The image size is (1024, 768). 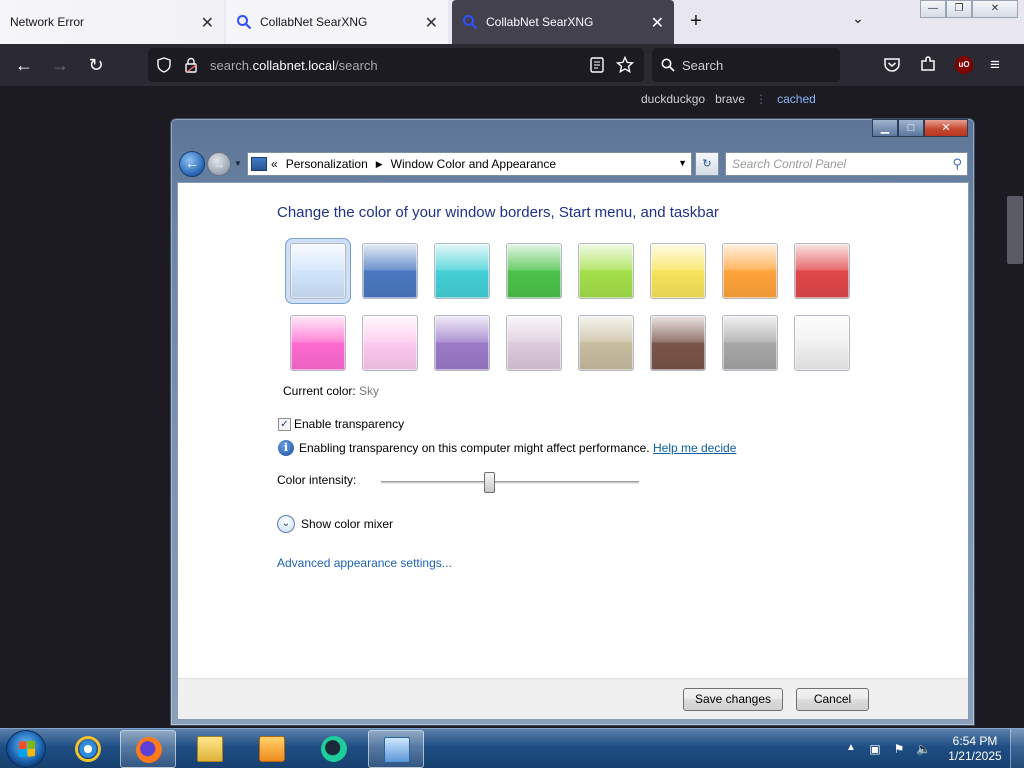 I want to click on reader-view-icon, so click(x=597, y=65).